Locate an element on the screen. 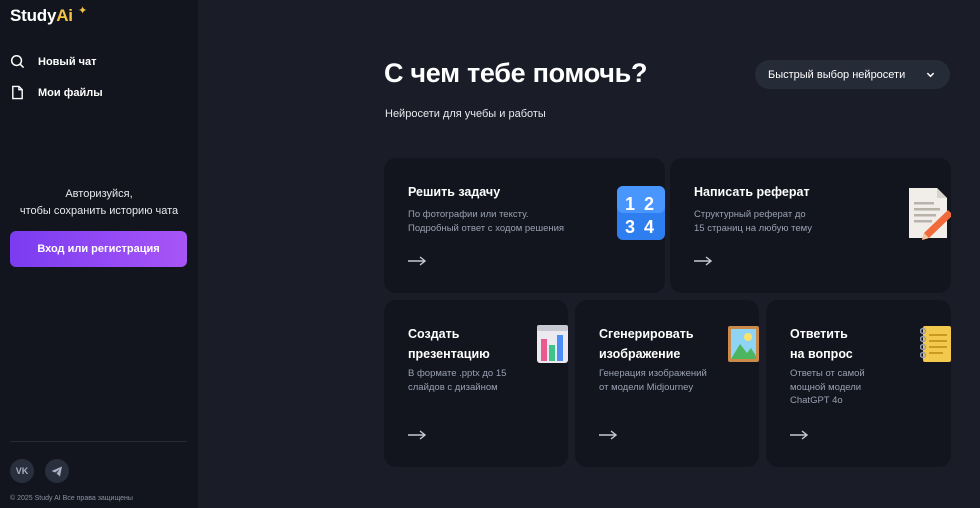  page-title: С чем тебе помочь? is located at coordinates (516, 73).